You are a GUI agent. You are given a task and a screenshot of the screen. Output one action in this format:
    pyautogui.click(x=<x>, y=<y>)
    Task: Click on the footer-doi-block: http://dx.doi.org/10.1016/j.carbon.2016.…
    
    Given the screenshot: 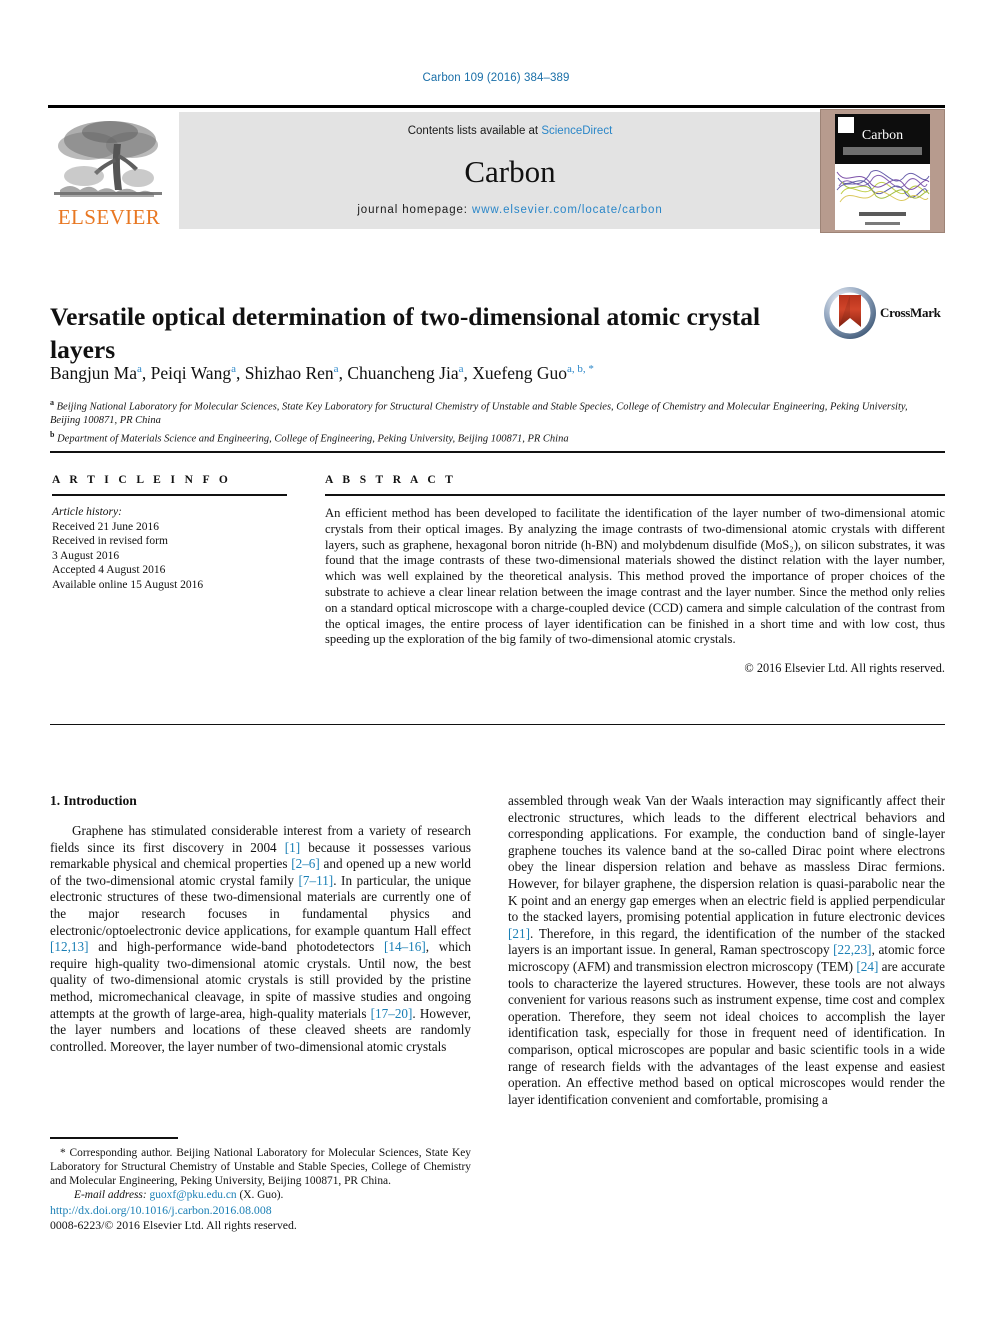 What is the action you would take?
    pyautogui.click(x=260, y=1218)
    